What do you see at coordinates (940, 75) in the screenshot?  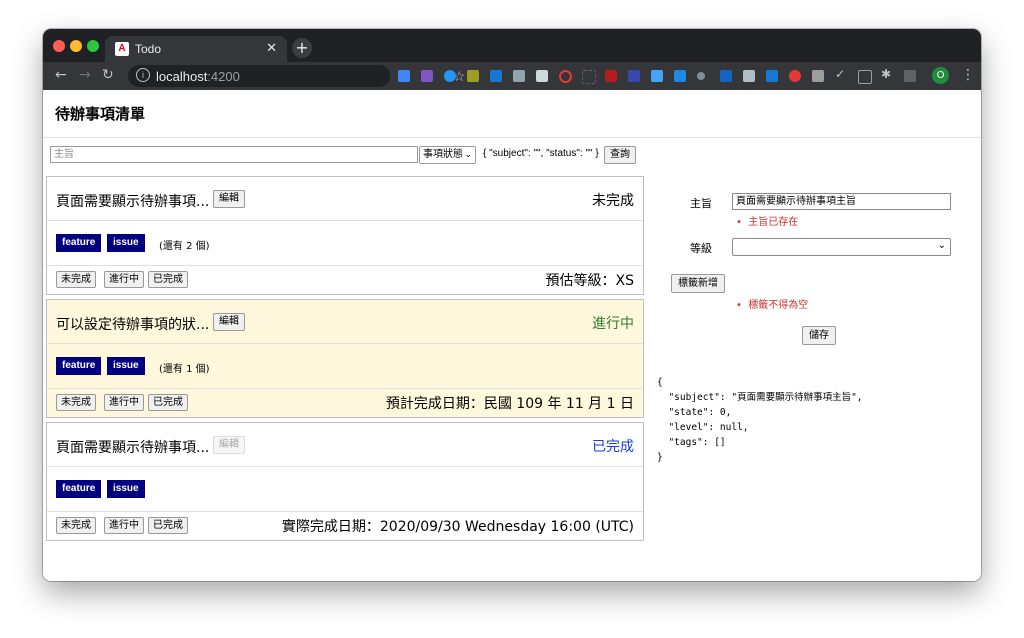 I see `profile-avatar: O` at bounding box center [940, 75].